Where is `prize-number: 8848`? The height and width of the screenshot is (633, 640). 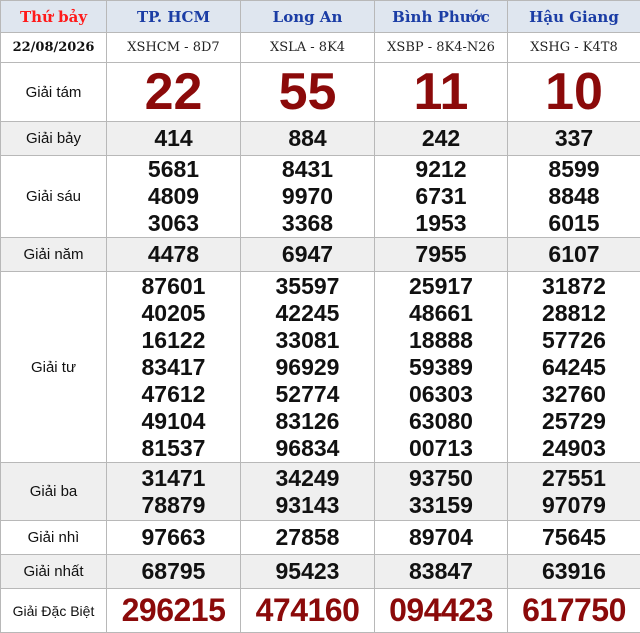
prize-number: 8848 is located at coordinates (574, 196).